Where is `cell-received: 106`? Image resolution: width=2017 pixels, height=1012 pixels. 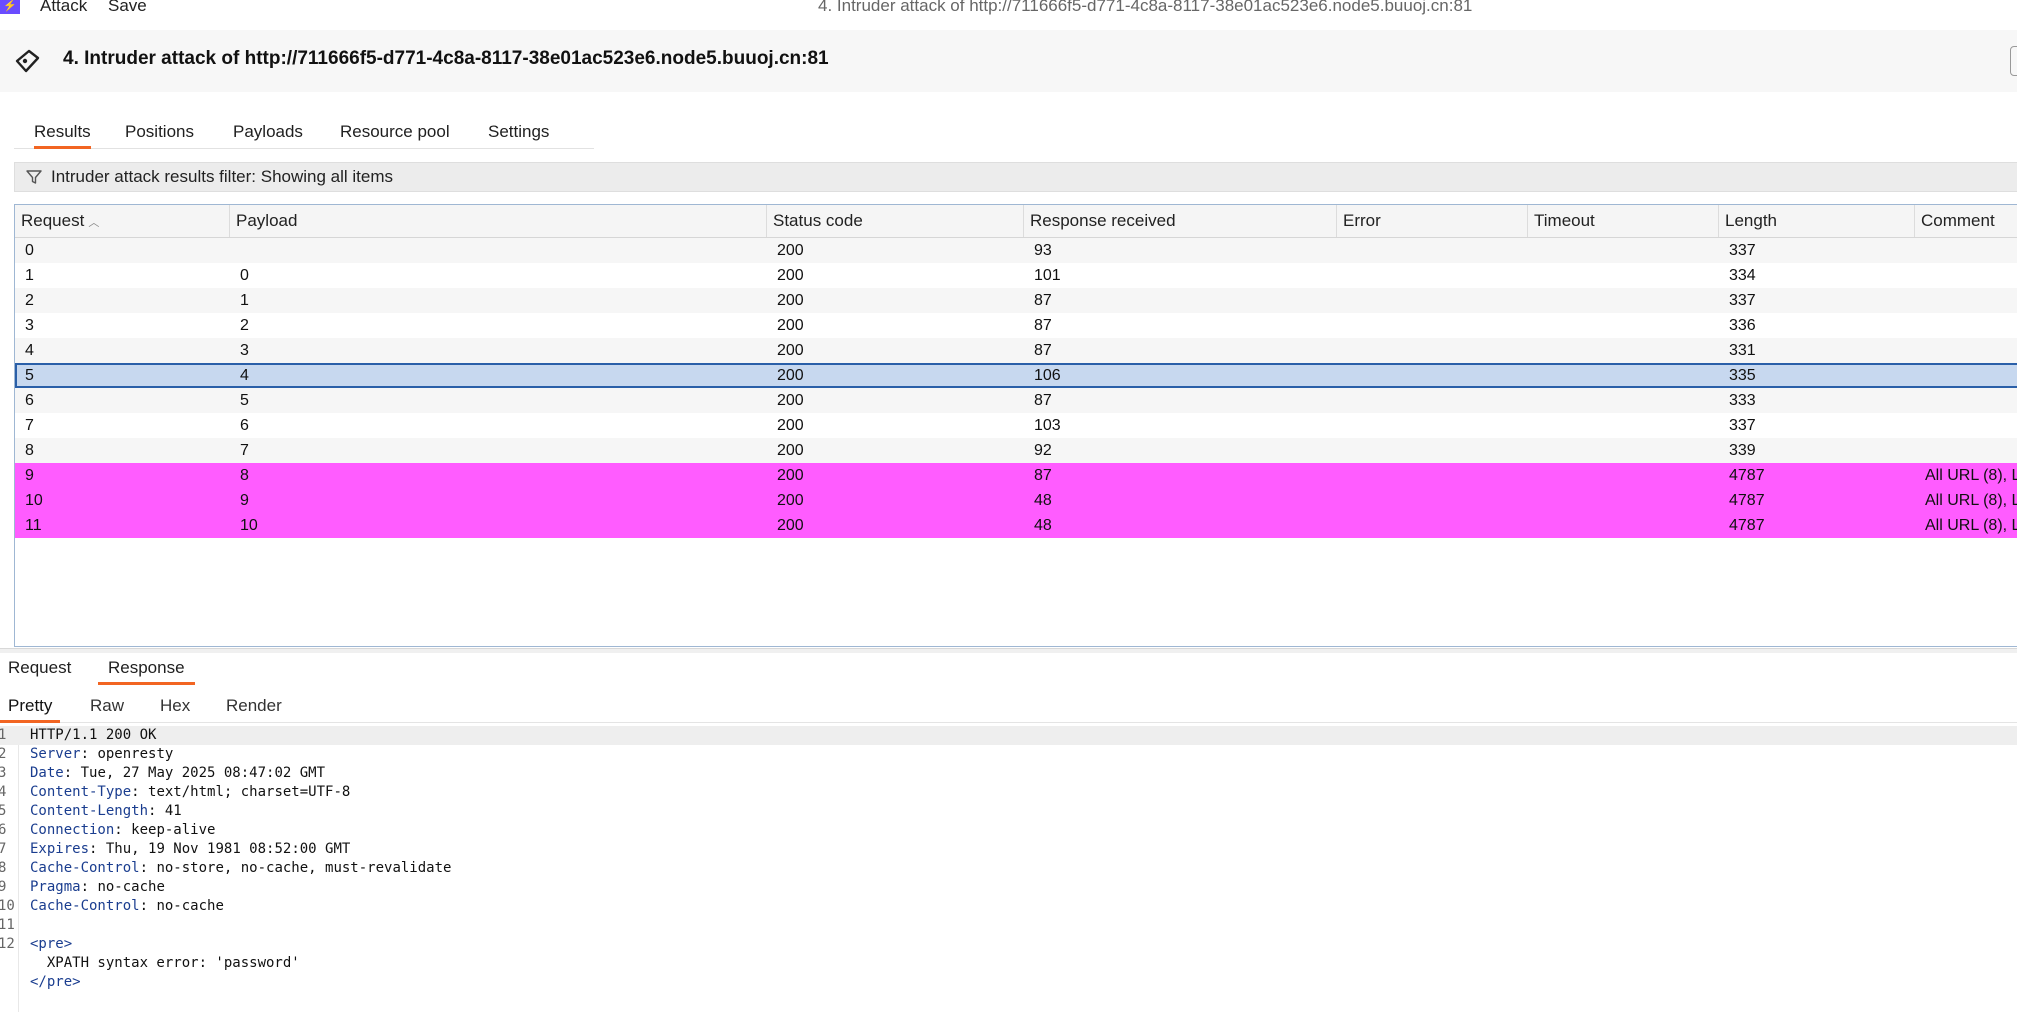
cell-received: 106 is located at coordinates (1047, 375).